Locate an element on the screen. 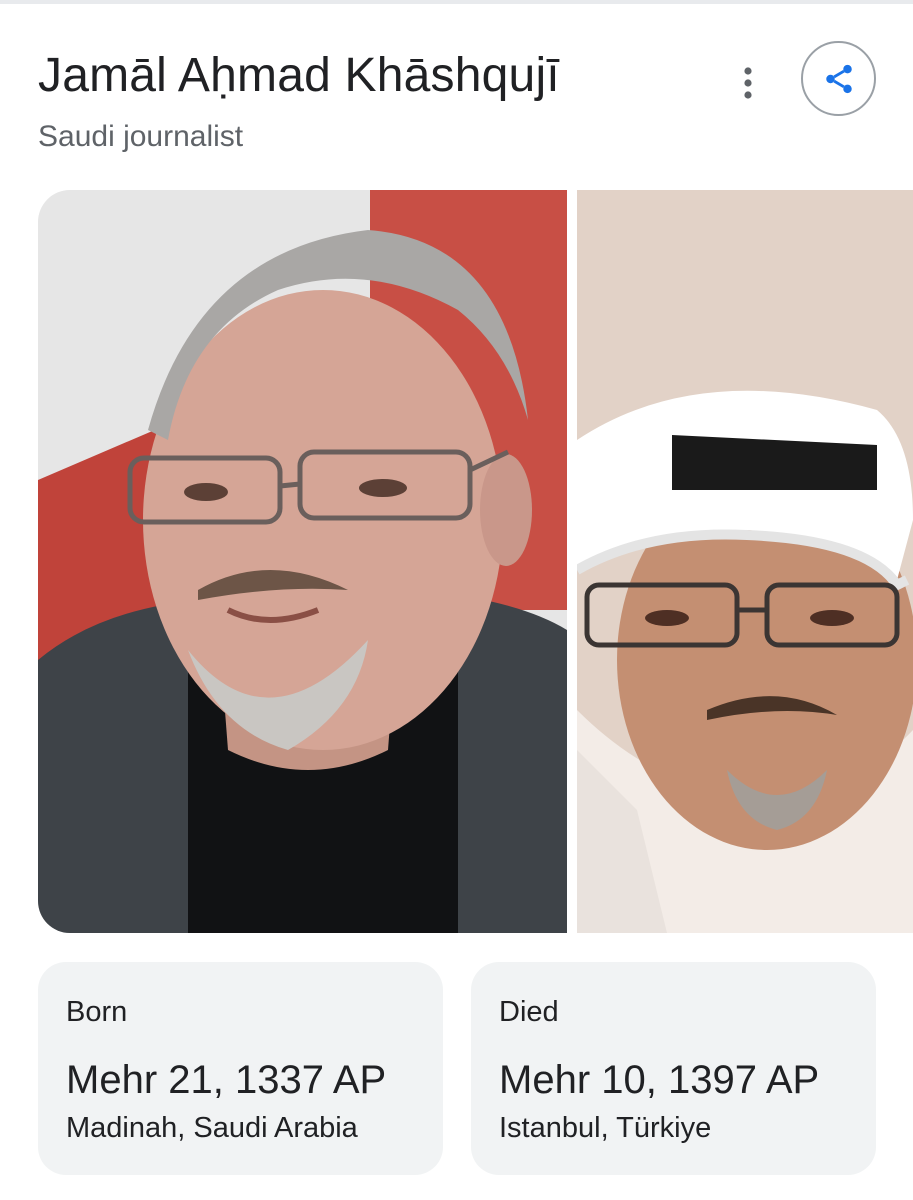 The width and height of the screenshot is (913, 1200). share-icon is located at coordinates (838, 78).